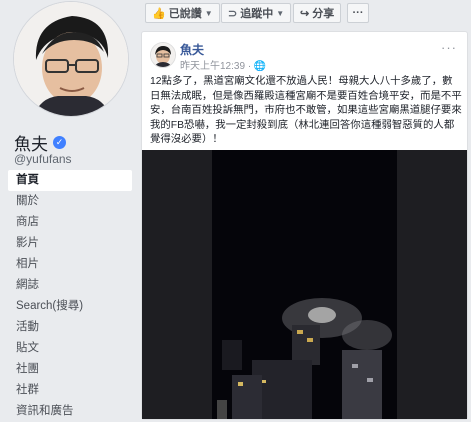 The height and width of the screenshot is (422, 471). Describe the element at coordinates (163, 55) in the screenshot. I see `post-author-avatar` at that location.